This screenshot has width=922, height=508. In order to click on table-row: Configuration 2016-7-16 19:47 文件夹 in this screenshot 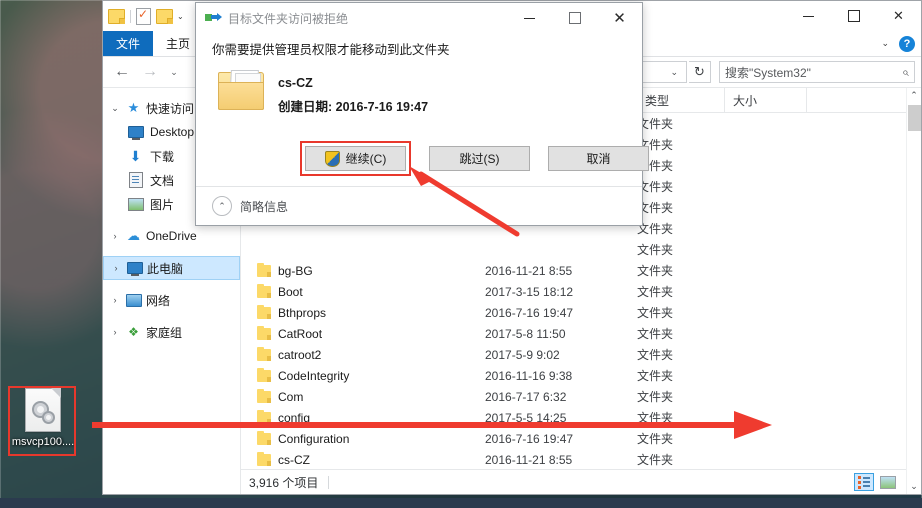, I will do `click(573, 438)`.